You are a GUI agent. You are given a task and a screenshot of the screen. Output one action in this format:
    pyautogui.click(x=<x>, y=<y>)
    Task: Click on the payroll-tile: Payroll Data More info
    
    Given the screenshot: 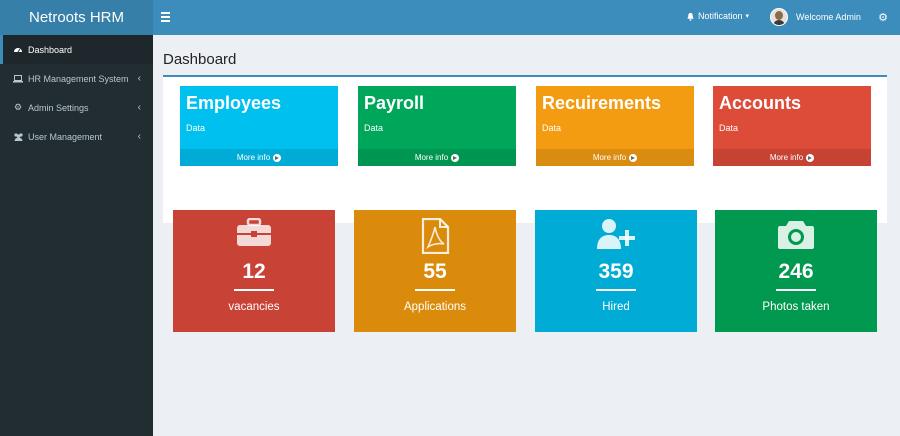 What is the action you would take?
    pyautogui.click(x=437, y=126)
    